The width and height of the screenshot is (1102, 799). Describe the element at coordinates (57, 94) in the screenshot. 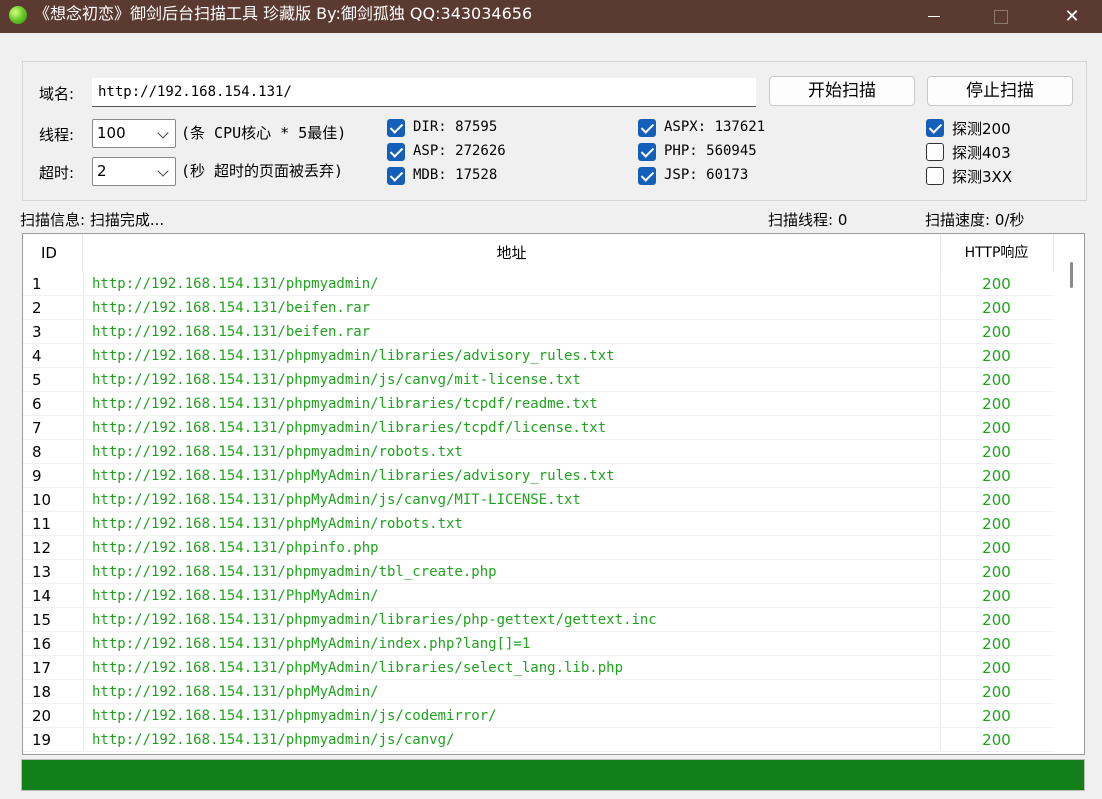

I see `domain-label: 域名:` at that location.